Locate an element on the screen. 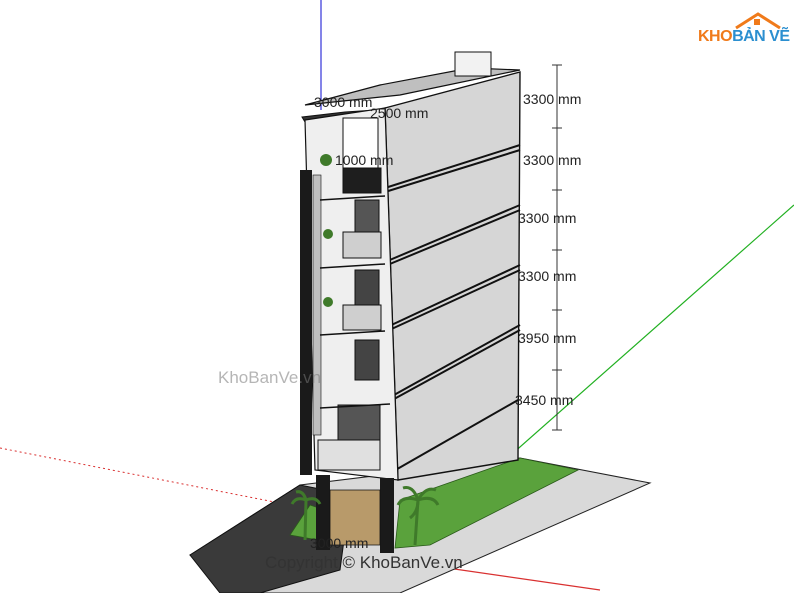 This screenshot has height=593, width=794. axis-red-dotted is located at coordinates (158, 479).